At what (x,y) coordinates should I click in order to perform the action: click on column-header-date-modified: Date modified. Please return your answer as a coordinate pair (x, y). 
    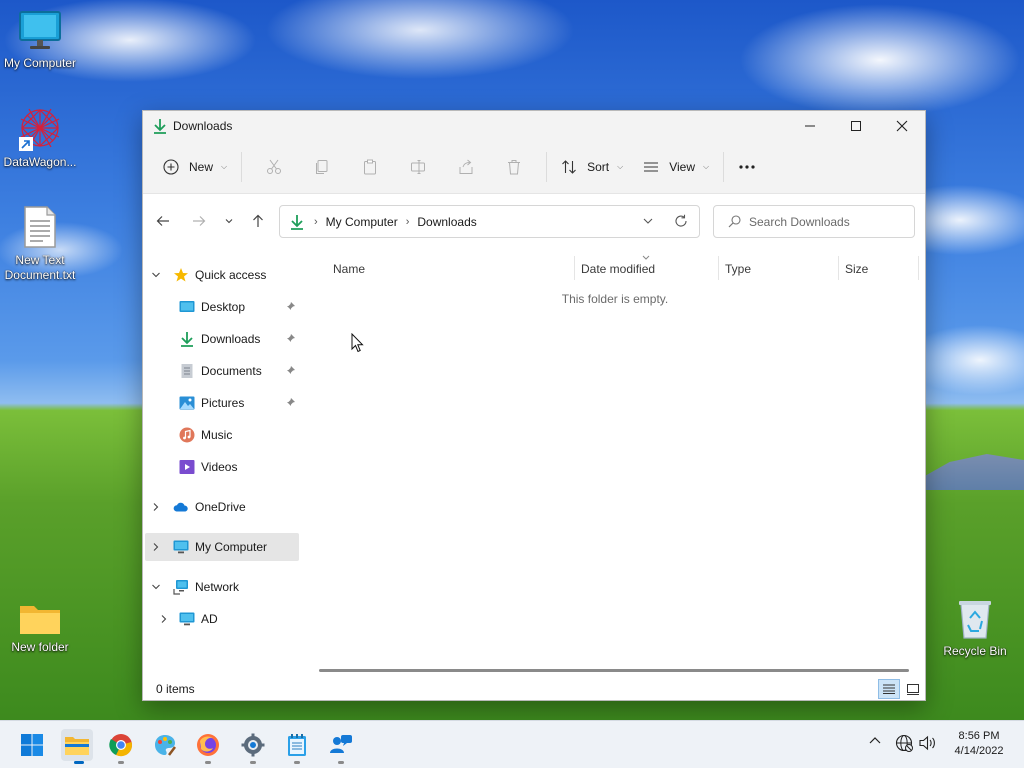
    Looking at the image, I should click on (618, 269).